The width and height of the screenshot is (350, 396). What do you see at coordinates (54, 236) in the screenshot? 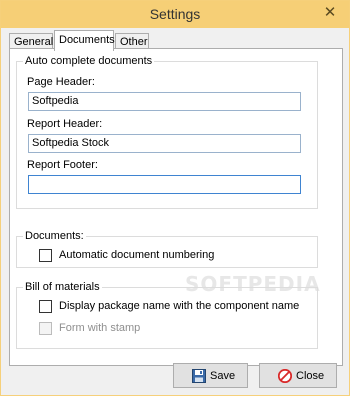
I see `documents-legend: Documents:` at bounding box center [54, 236].